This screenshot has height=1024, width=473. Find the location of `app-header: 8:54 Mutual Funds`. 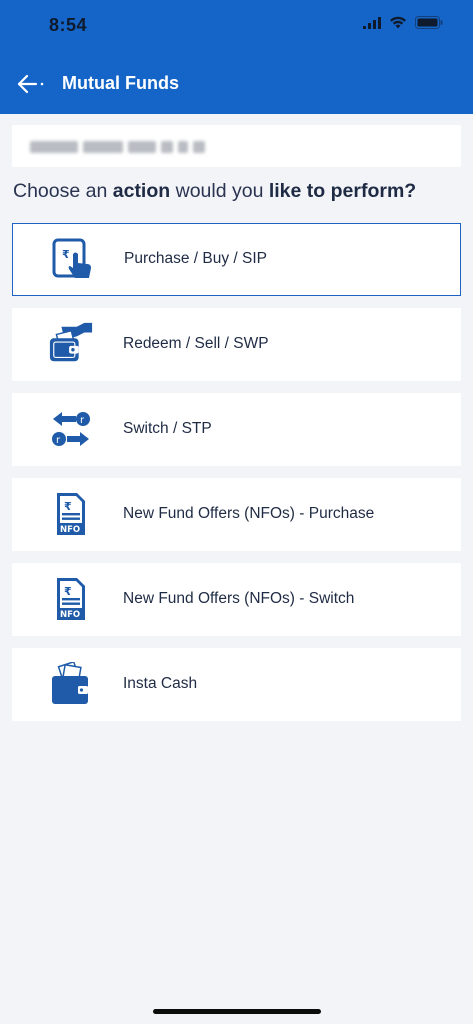

app-header: 8:54 Mutual Funds is located at coordinates (236, 57).